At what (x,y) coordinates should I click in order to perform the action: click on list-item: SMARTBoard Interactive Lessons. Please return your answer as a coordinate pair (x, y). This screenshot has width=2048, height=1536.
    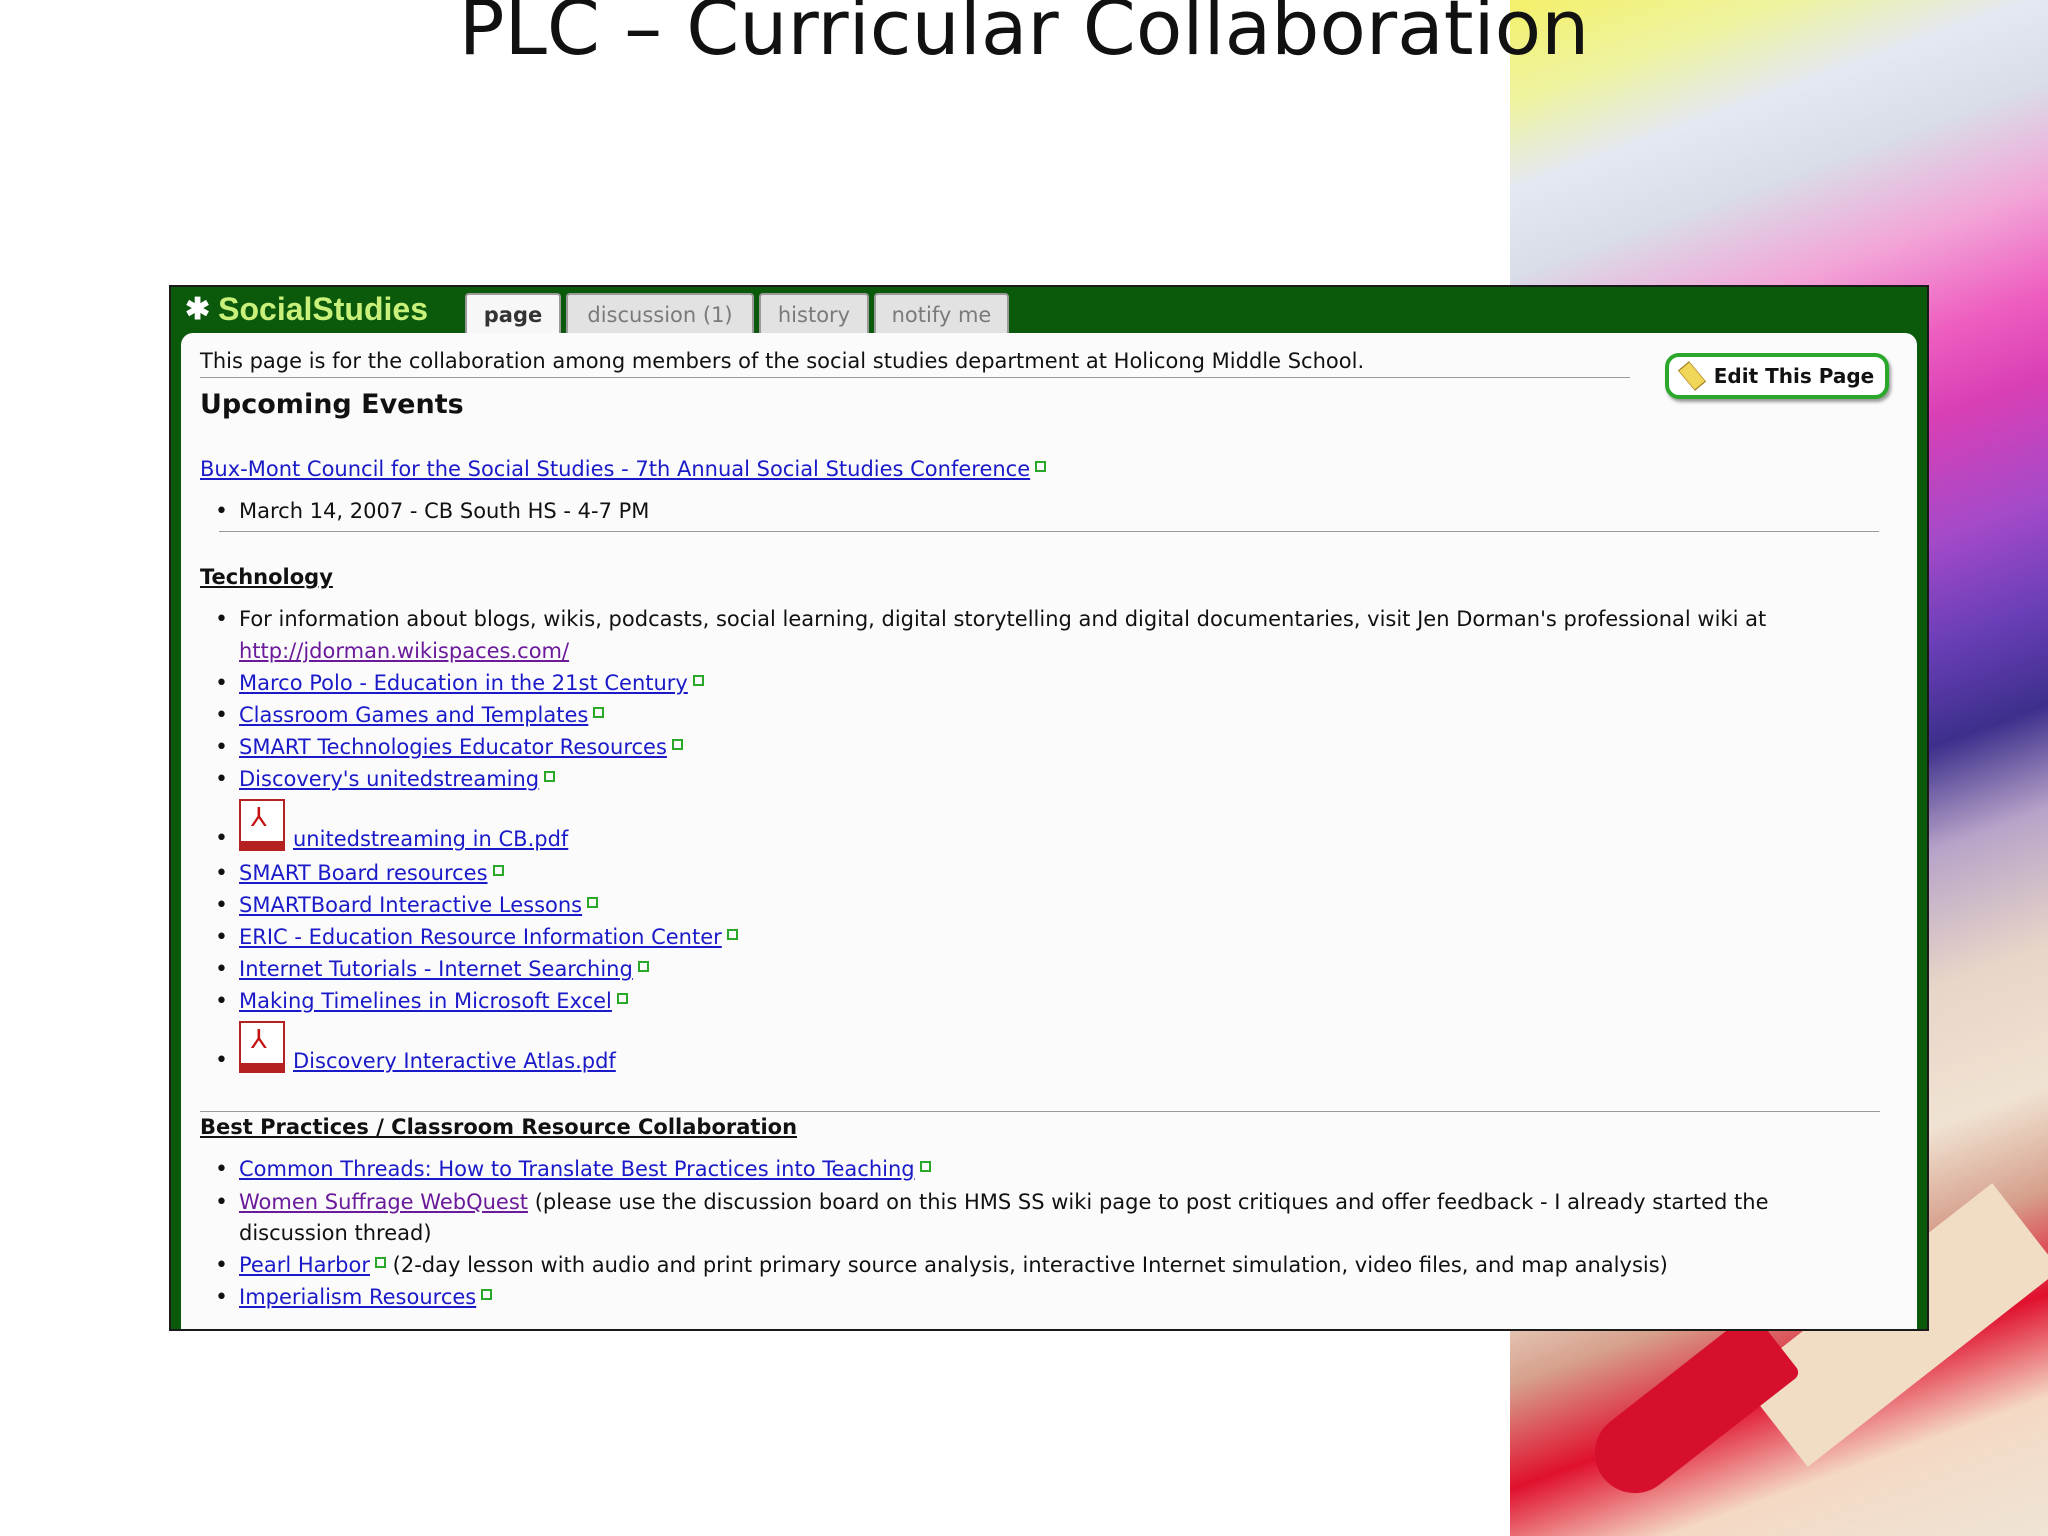
    Looking at the image, I should click on (407, 905).